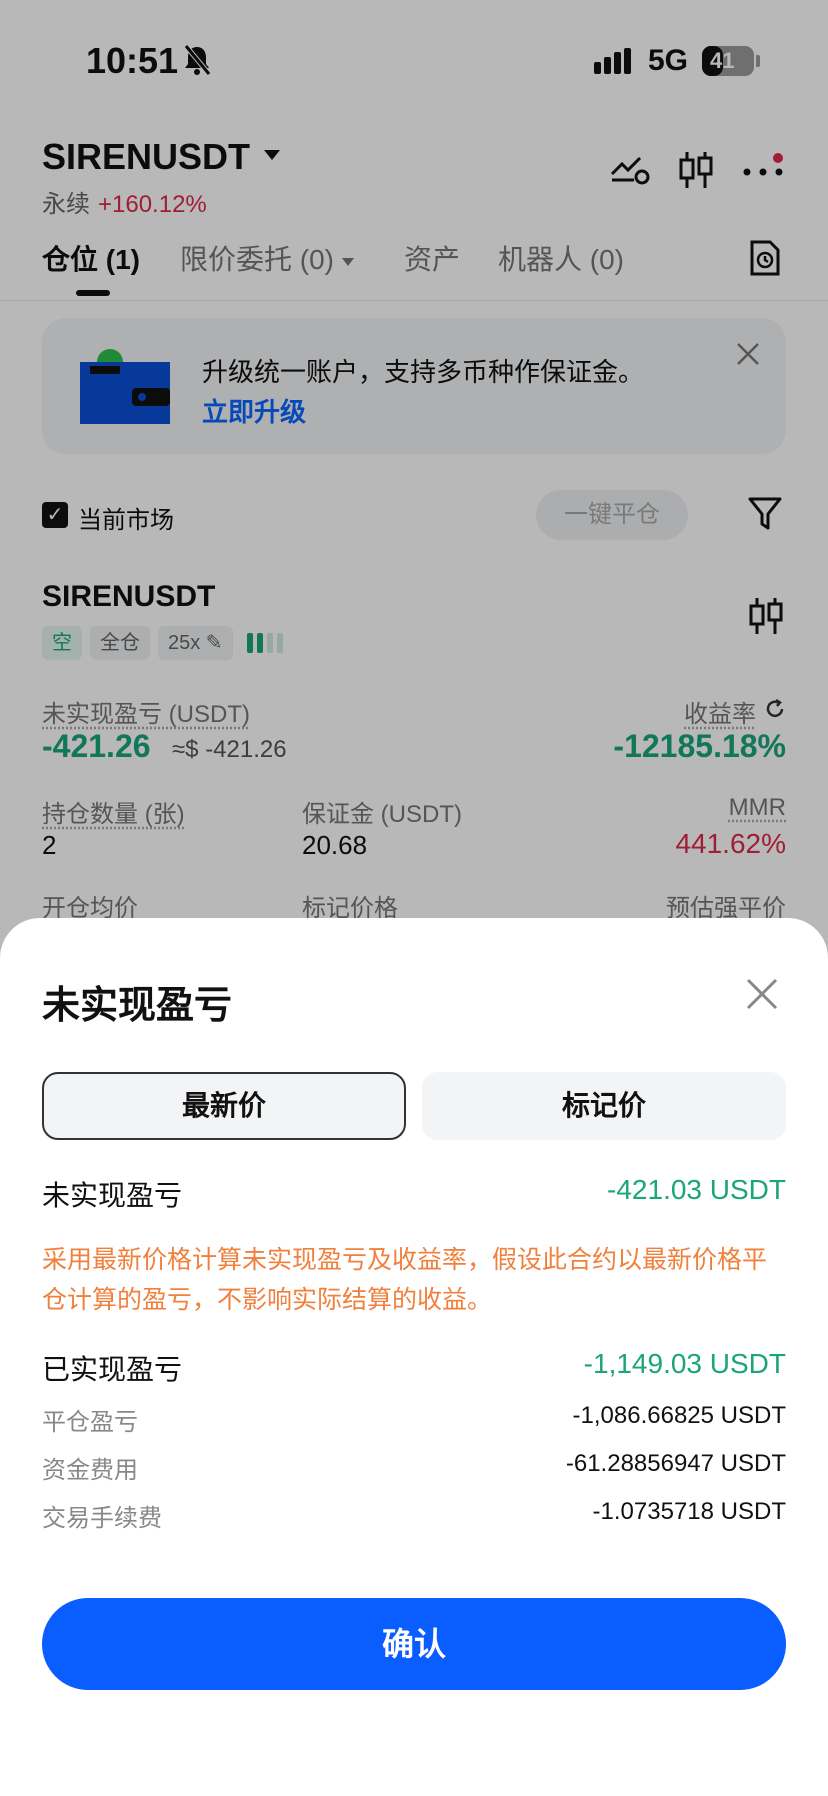 The image size is (828, 1796). What do you see at coordinates (762, 994) in the screenshot?
I see `close-icon` at bounding box center [762, 994].